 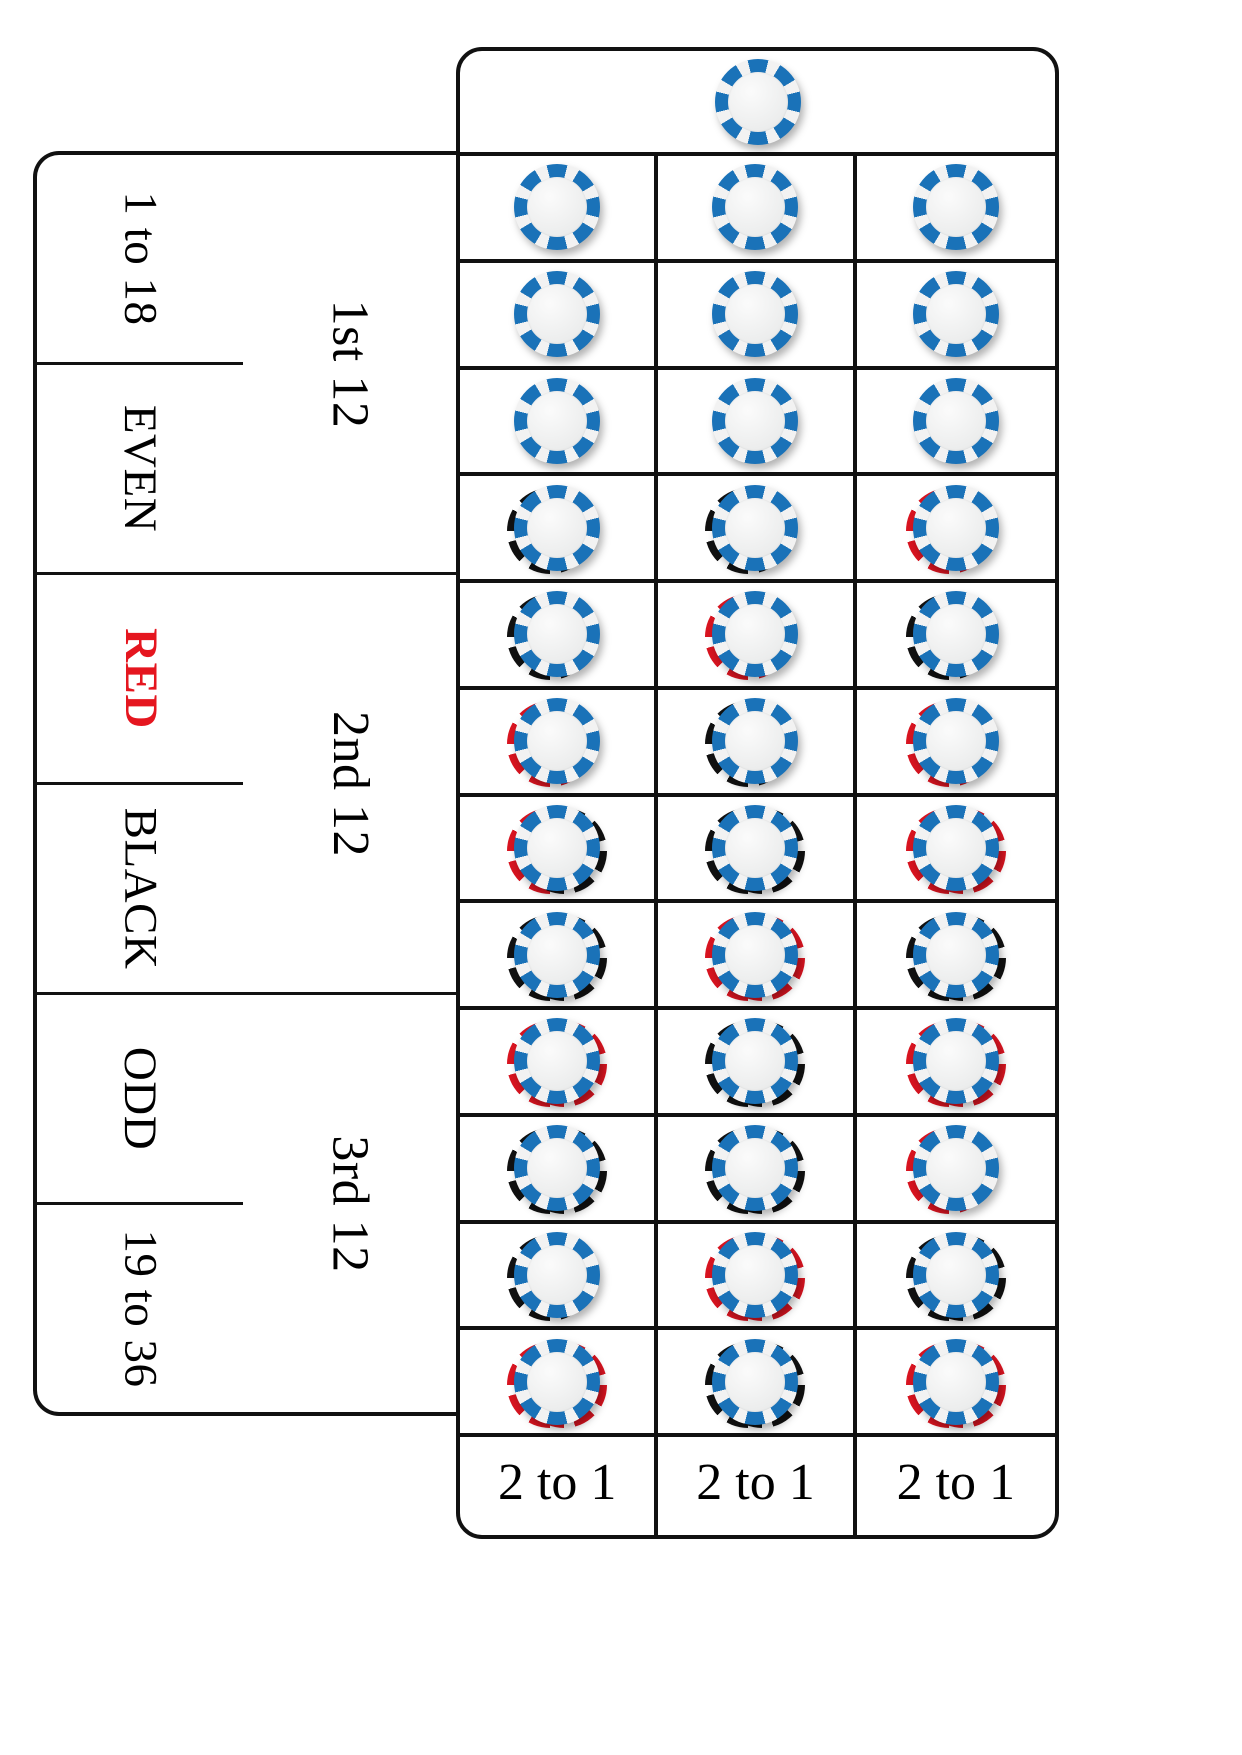 I want to click on outside-bet-red: RED, so click(x=140, y=680).